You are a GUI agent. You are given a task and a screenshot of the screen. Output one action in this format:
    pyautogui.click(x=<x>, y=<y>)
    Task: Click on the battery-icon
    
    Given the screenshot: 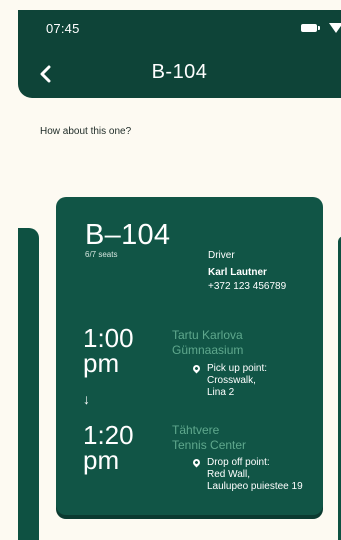 What is the action you would take?
    pyautogui.click(x=310, y=28)
    